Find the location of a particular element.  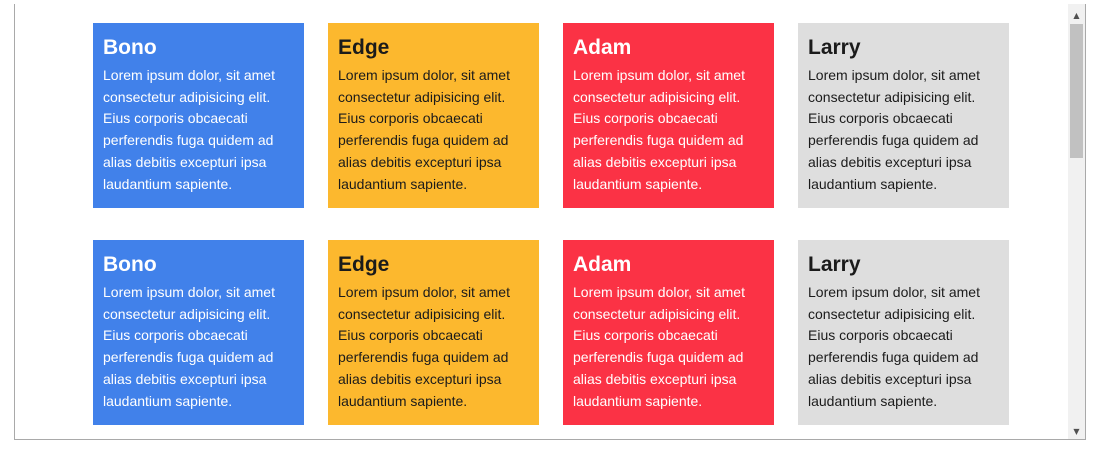

vertical-scrollbar: ▲ ▼ is located at coordinates (1076, 221).